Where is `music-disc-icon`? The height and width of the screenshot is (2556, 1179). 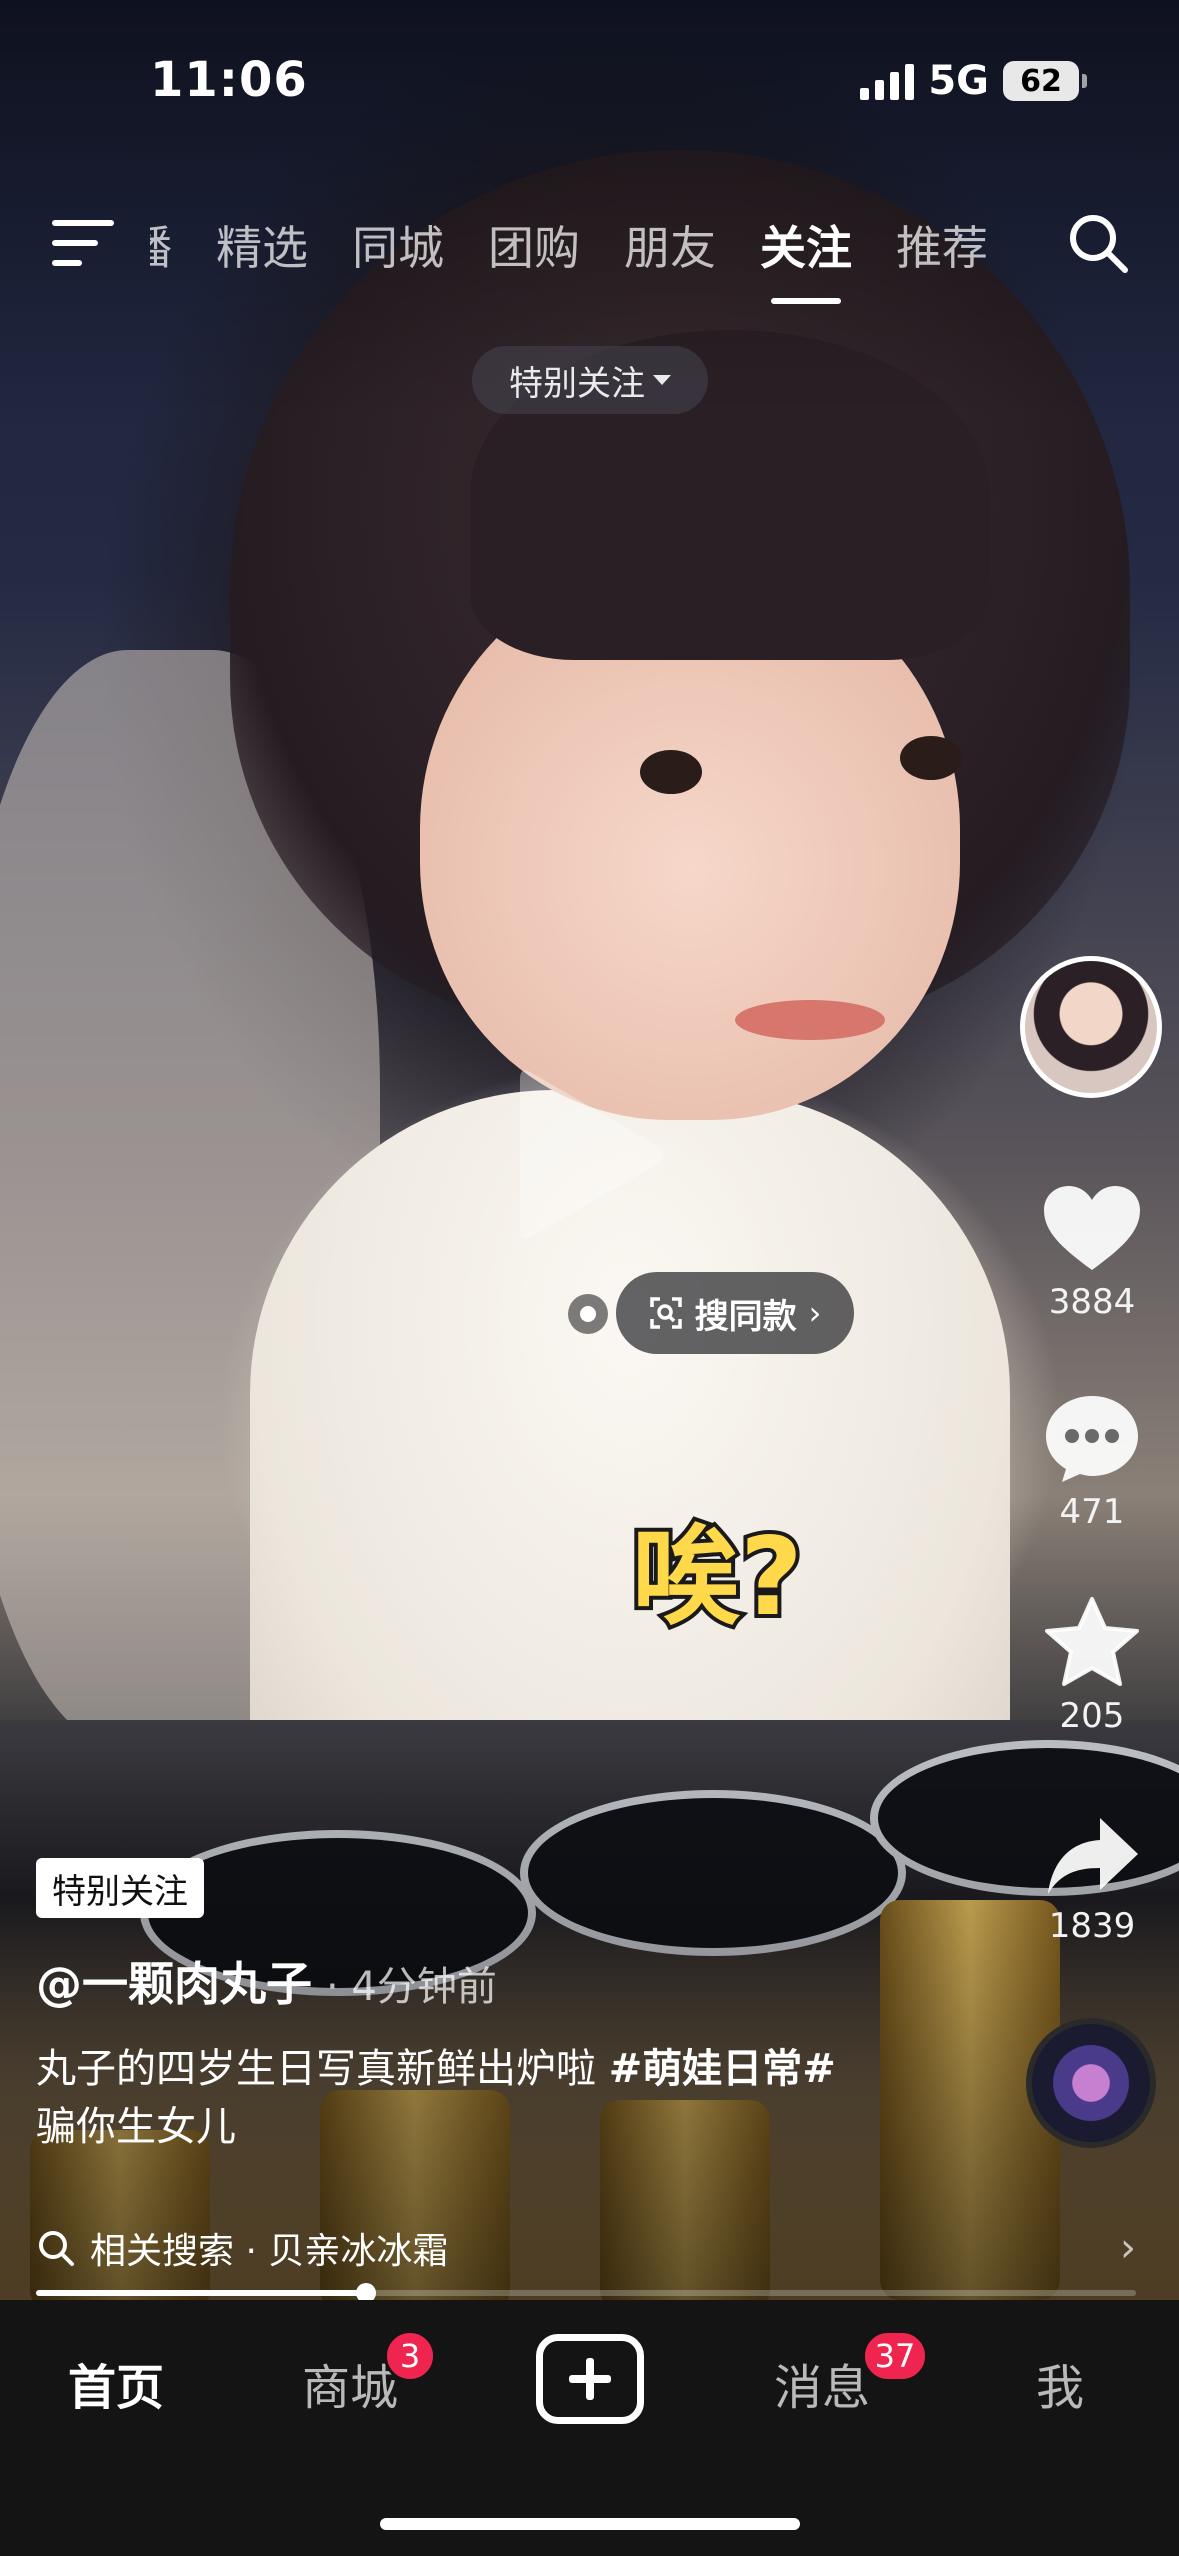 music-disc-icon is located at coordinates (1091, 2083).